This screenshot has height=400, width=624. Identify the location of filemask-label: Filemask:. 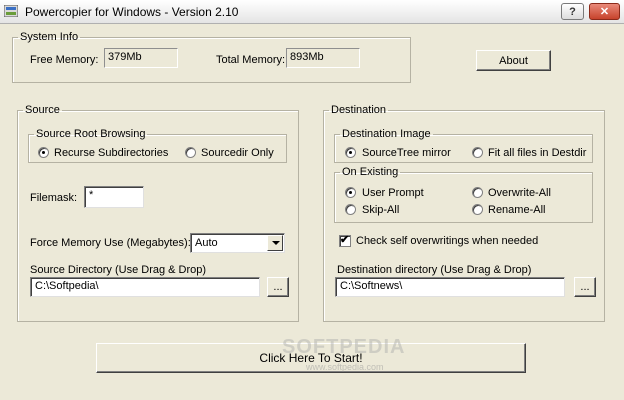
(54, 198).